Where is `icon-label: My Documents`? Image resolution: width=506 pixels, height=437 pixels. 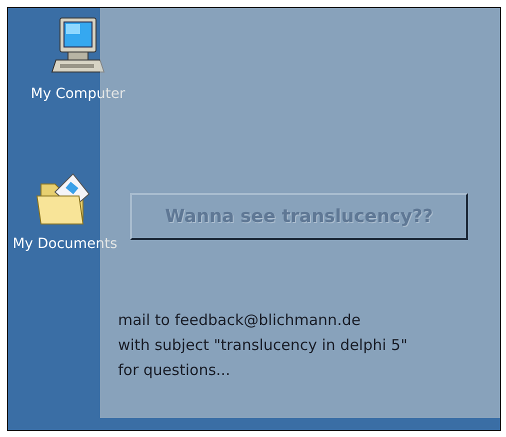
icon-label: My Documents is located at coordinates (65, 244).